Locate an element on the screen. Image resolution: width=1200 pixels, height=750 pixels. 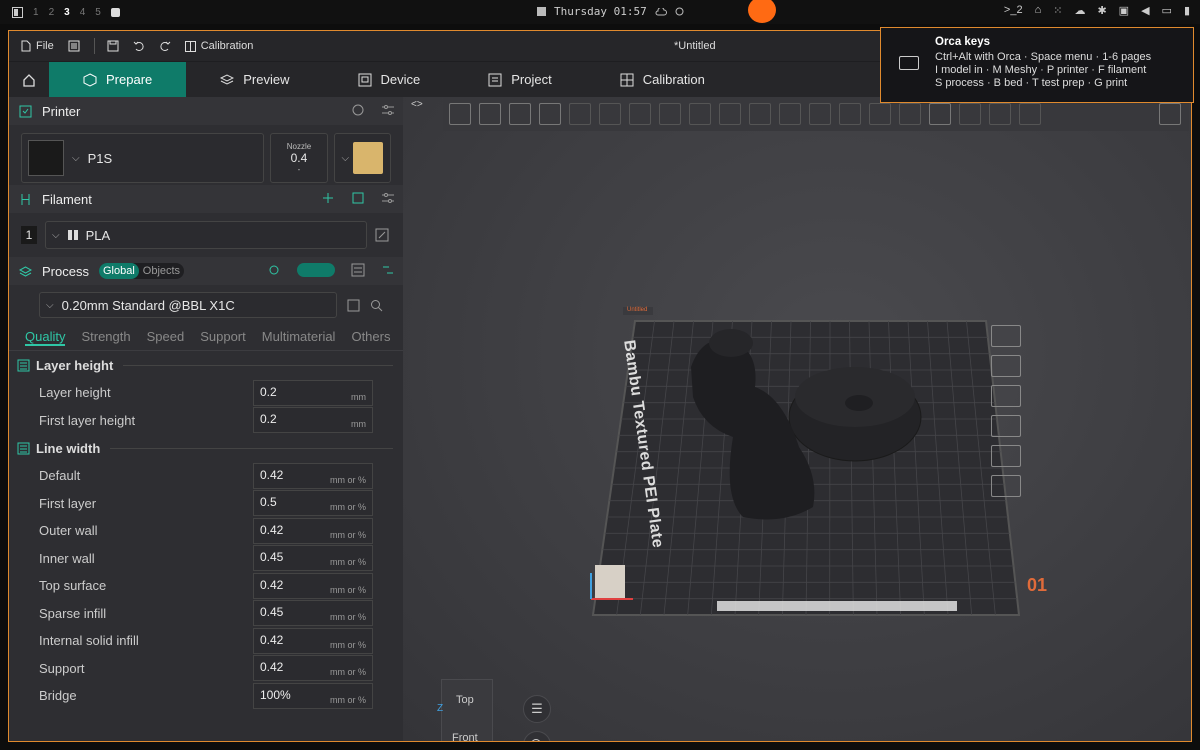
workspace-5: 5 is located at coordinates (98, 12).